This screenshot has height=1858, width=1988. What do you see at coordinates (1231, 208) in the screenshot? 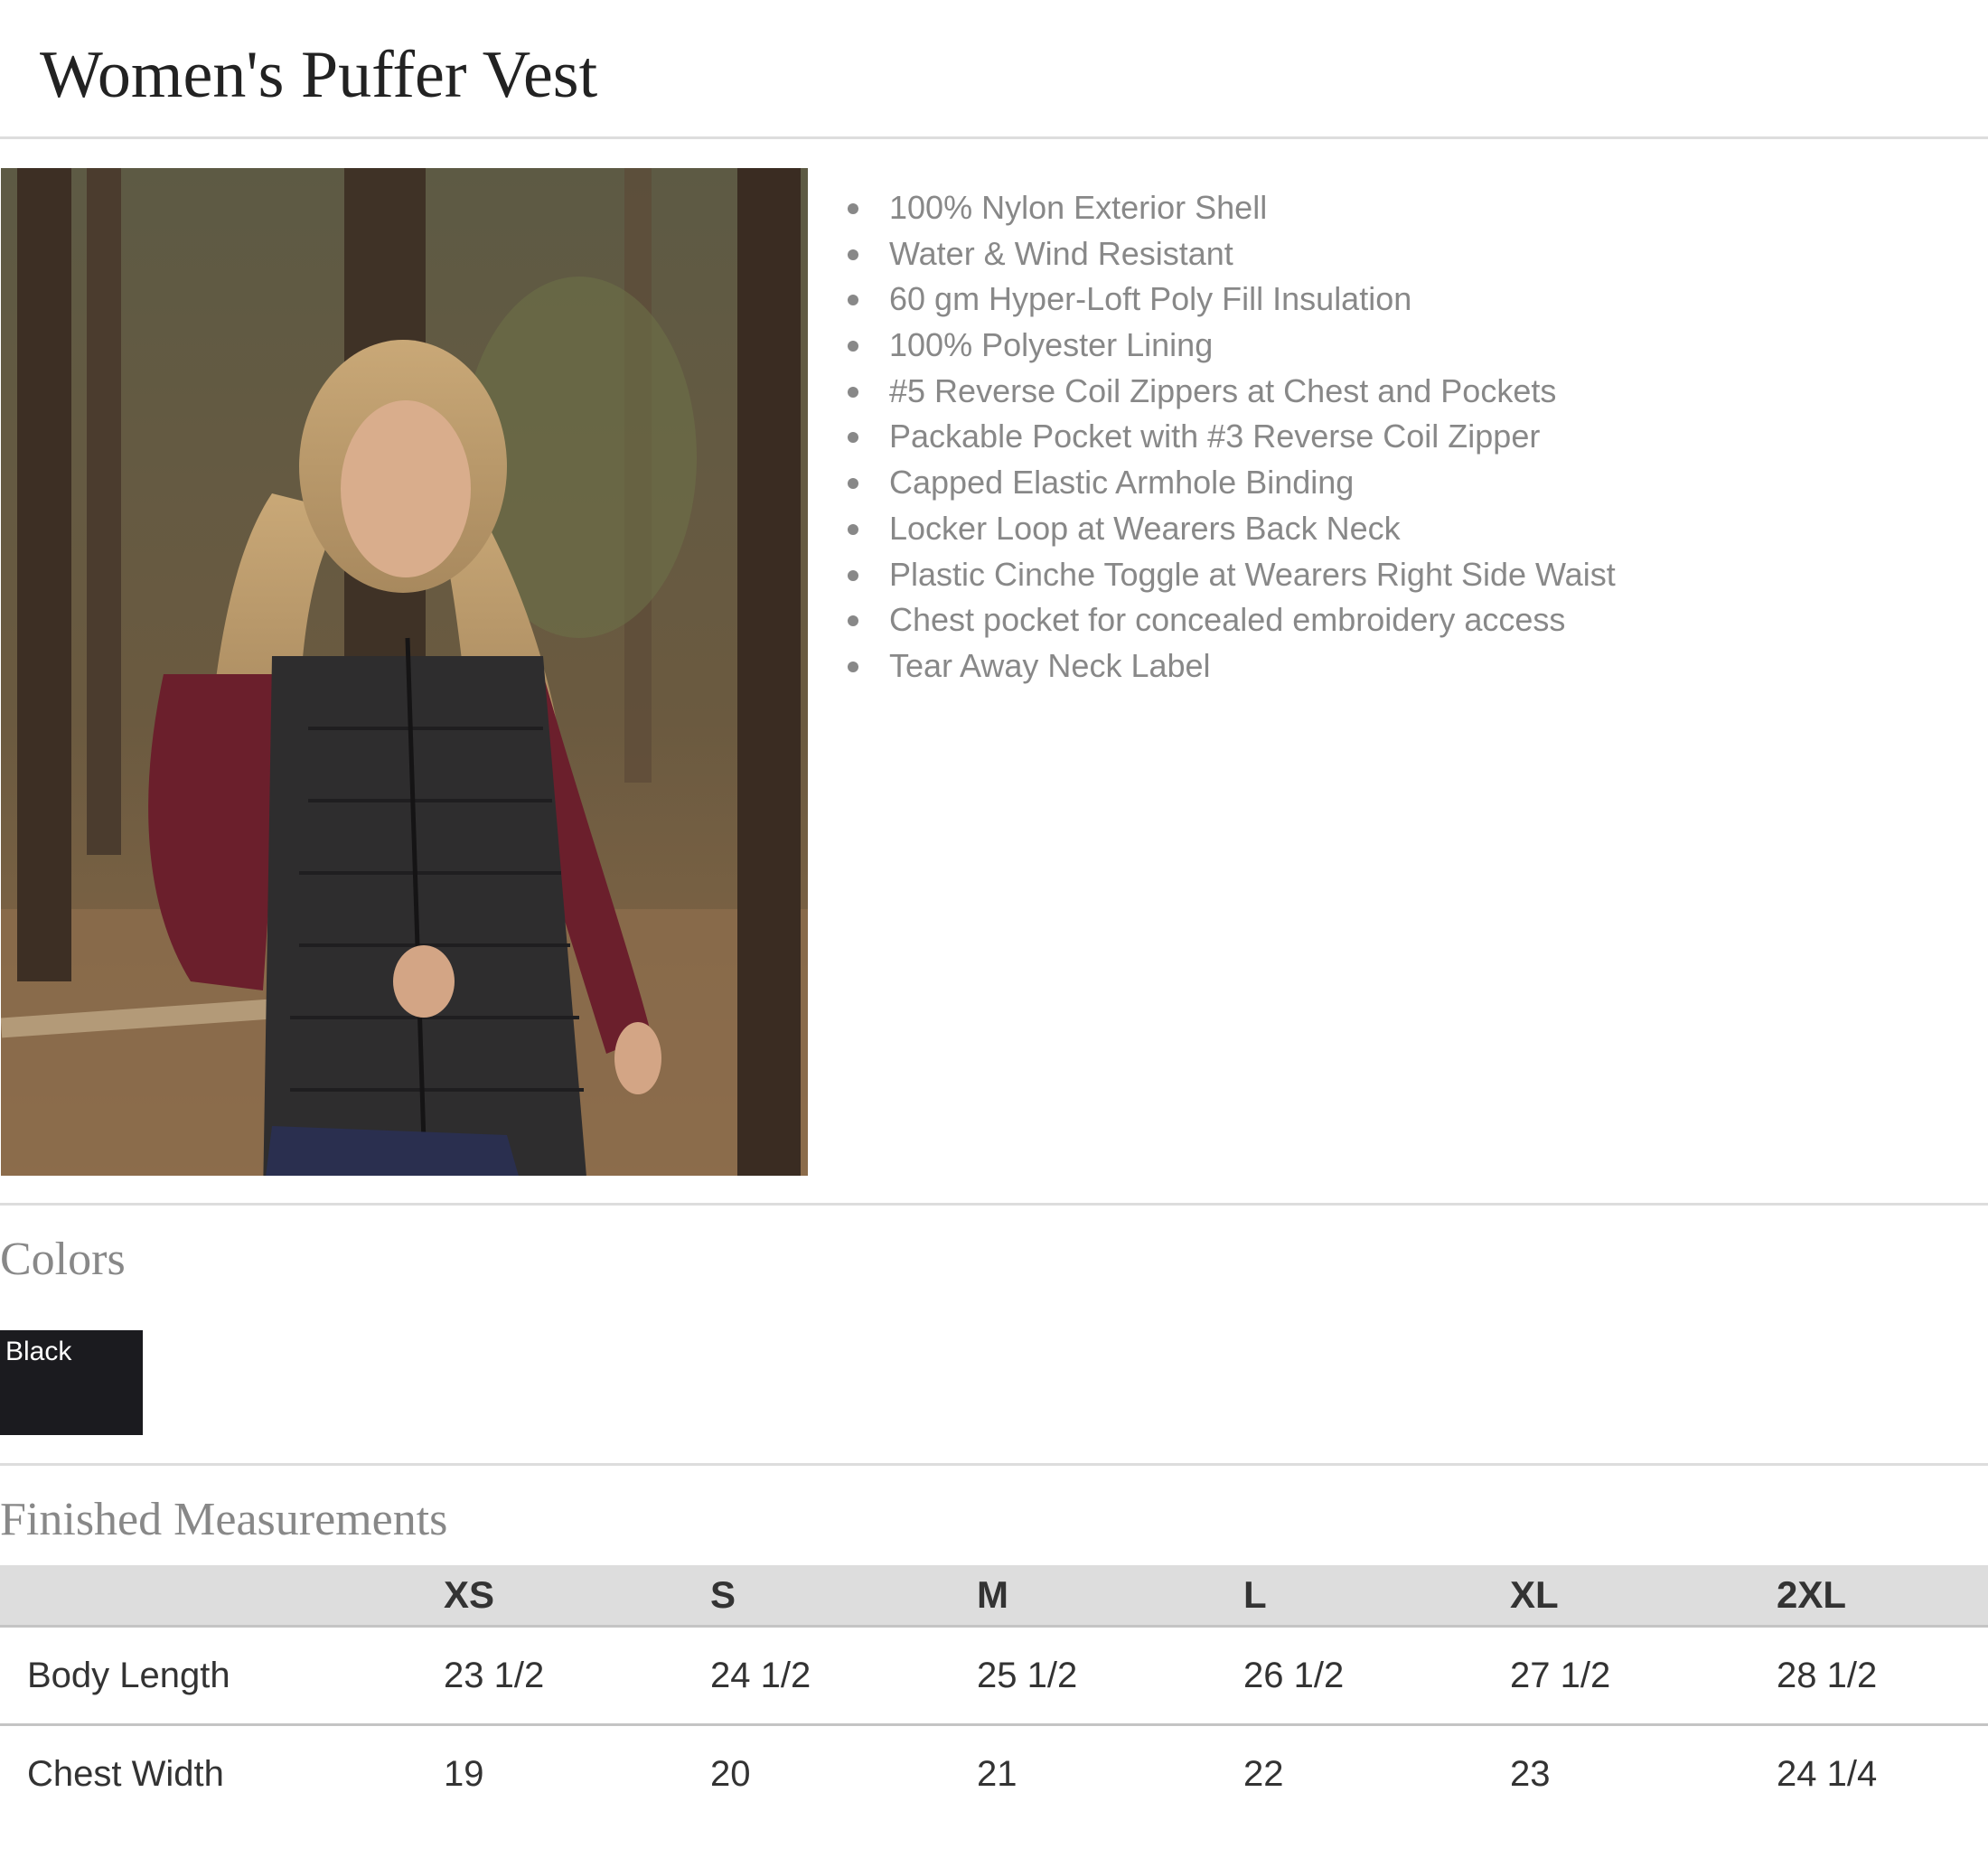
I see `feature-item: 100% Nylon Exterior Shell` at bounding box center [1231, 208].